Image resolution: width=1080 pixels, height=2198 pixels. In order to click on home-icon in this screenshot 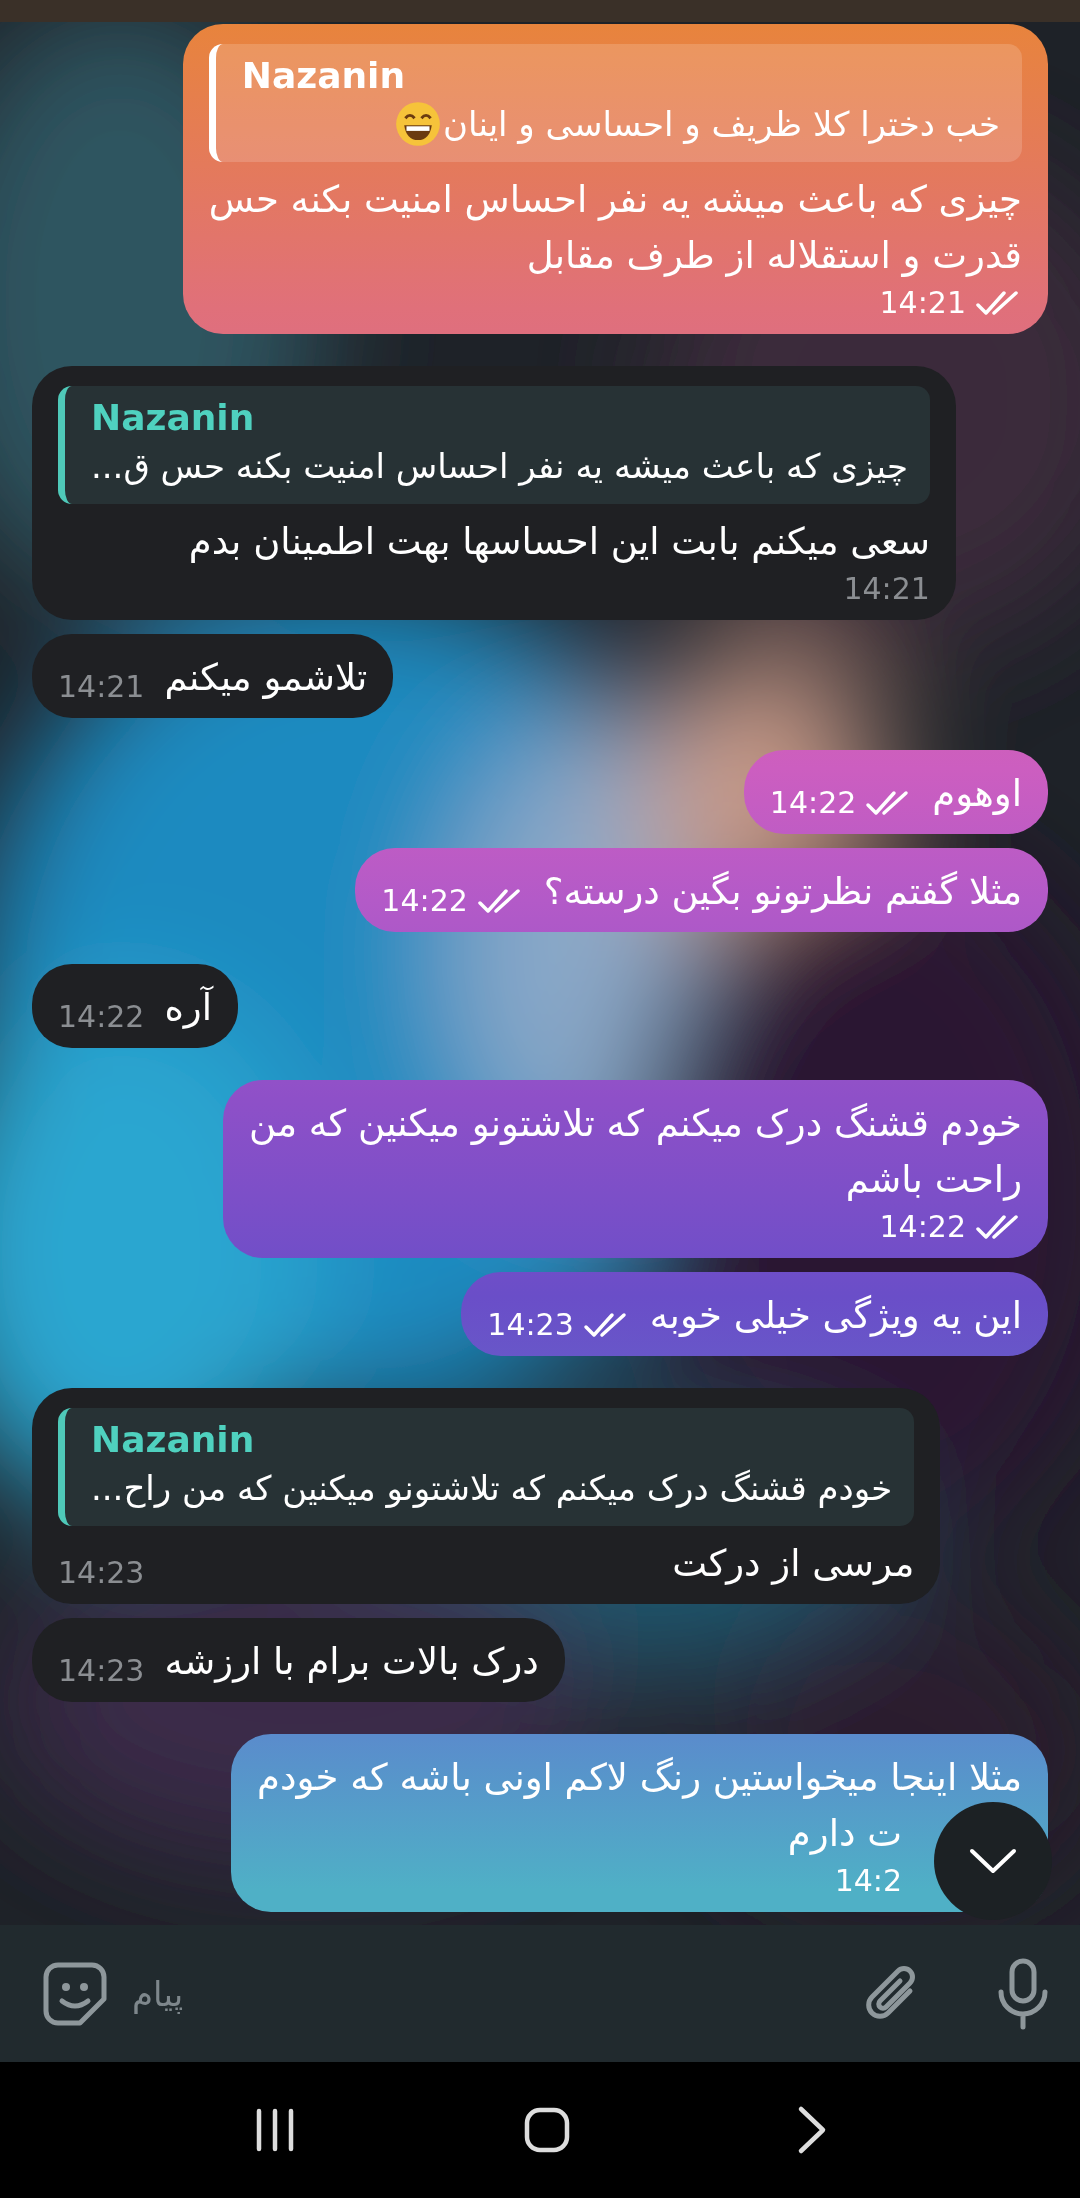, I will do `click(547, 2130)`.